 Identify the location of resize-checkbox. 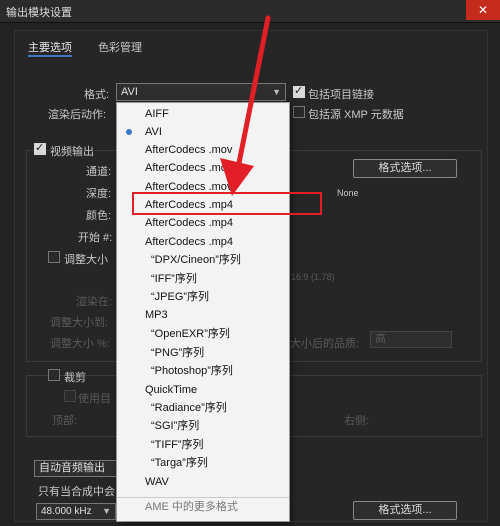
(54, 257).